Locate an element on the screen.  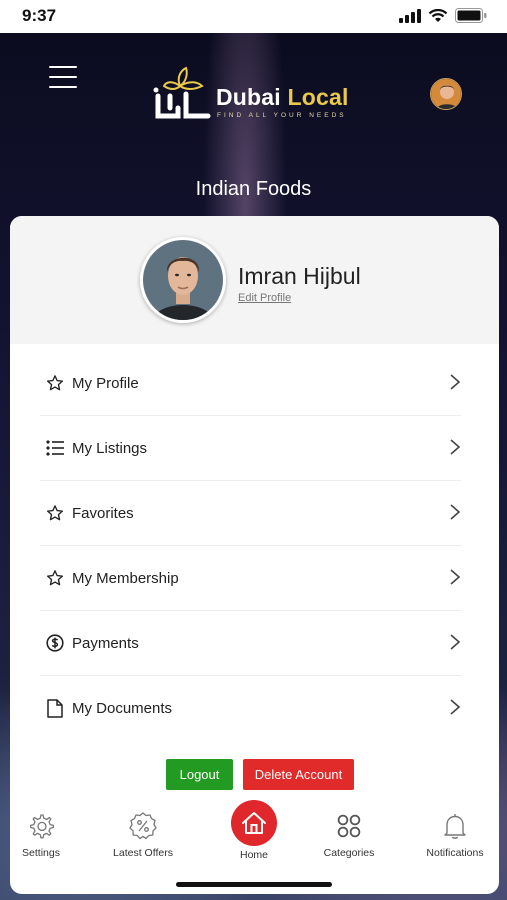
header-avatar-image is located at coordinates (446, 94).